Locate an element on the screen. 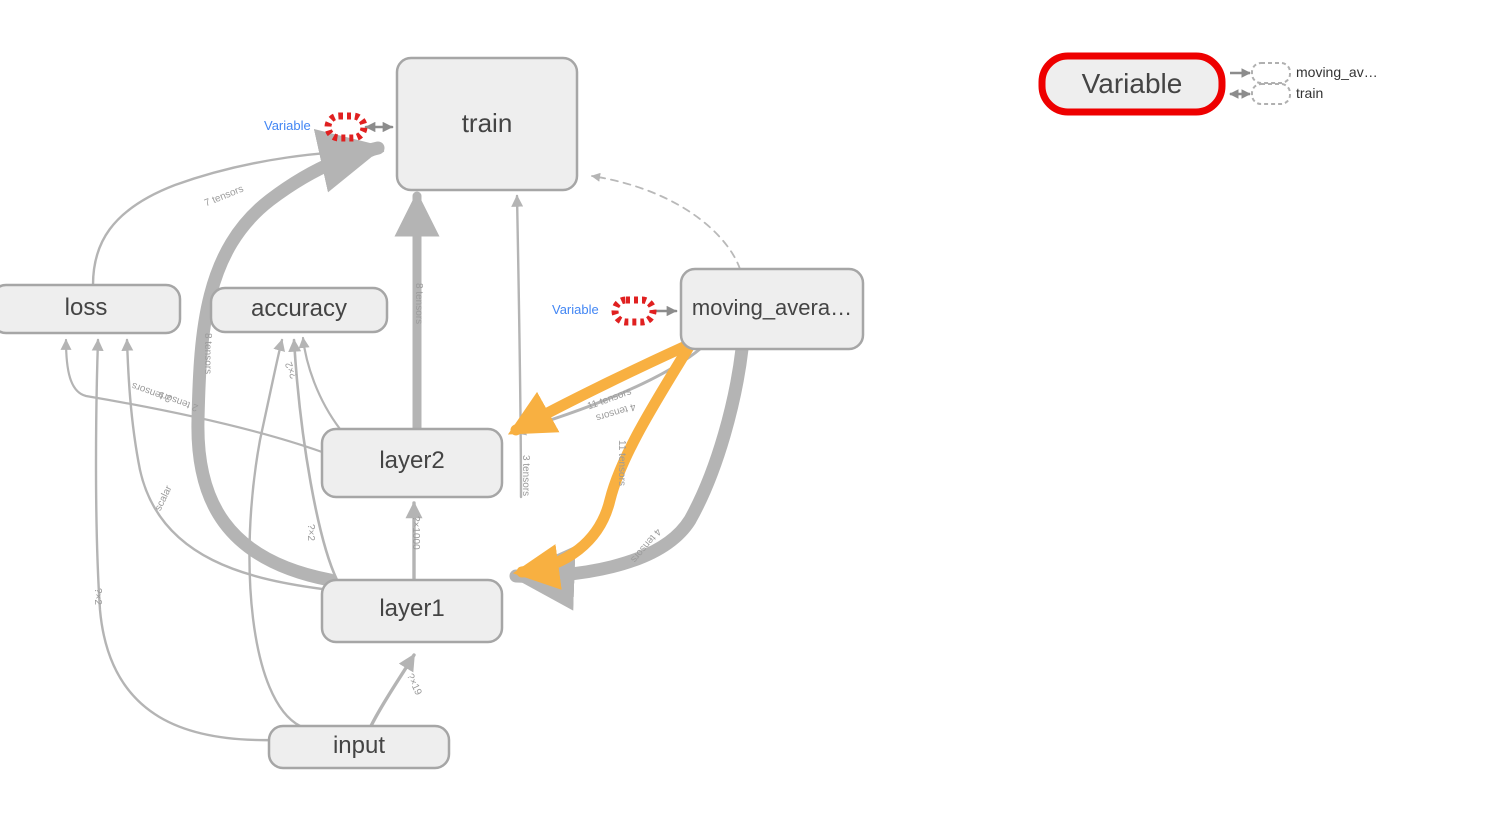  node-accuracy is located at coordinates (299, 310).